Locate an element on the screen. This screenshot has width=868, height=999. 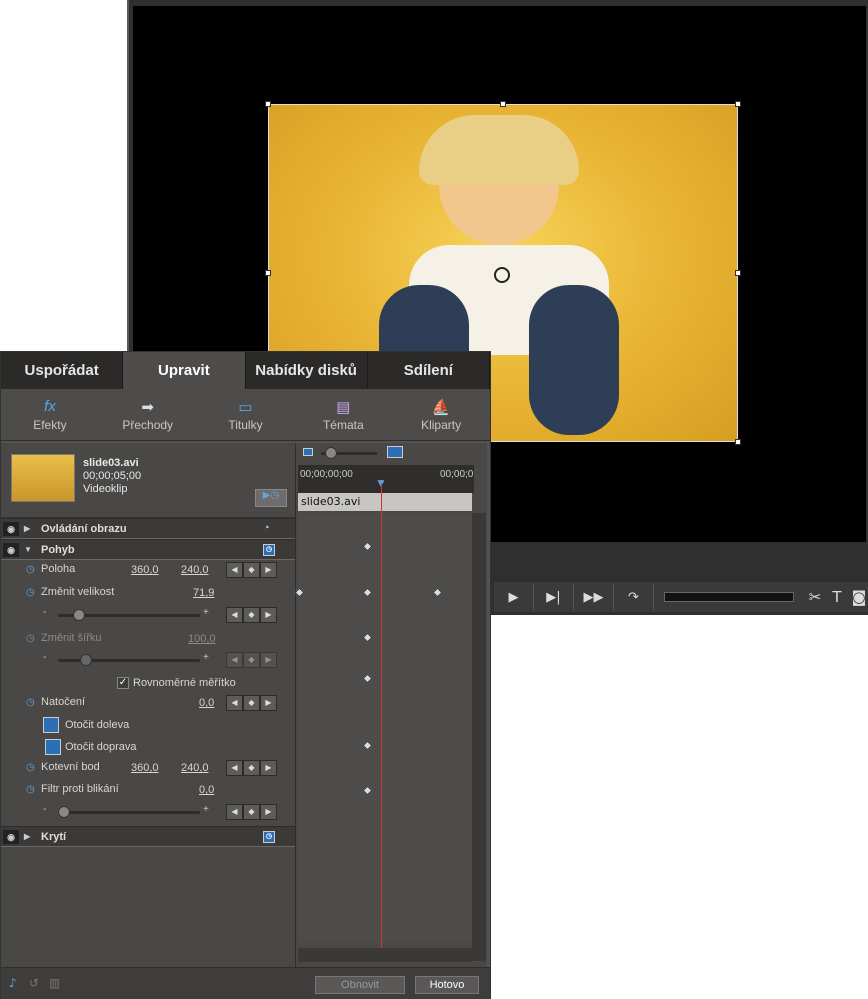
zoom-knob is located at coordinates (331, 453).